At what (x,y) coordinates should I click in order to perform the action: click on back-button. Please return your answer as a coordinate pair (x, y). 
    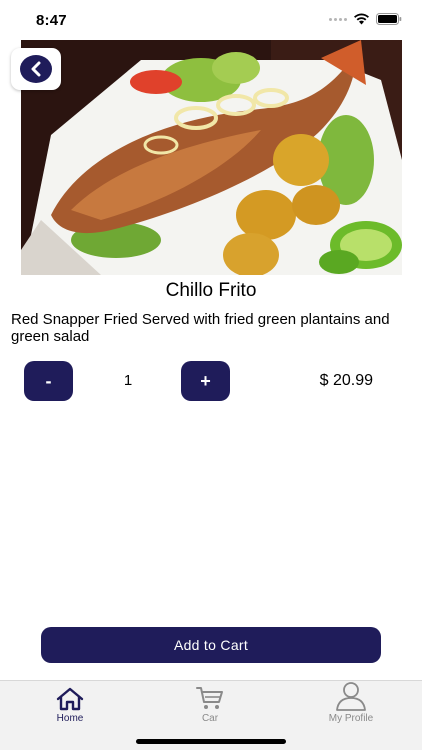
    Looking at the image, I should click on (36, 69).